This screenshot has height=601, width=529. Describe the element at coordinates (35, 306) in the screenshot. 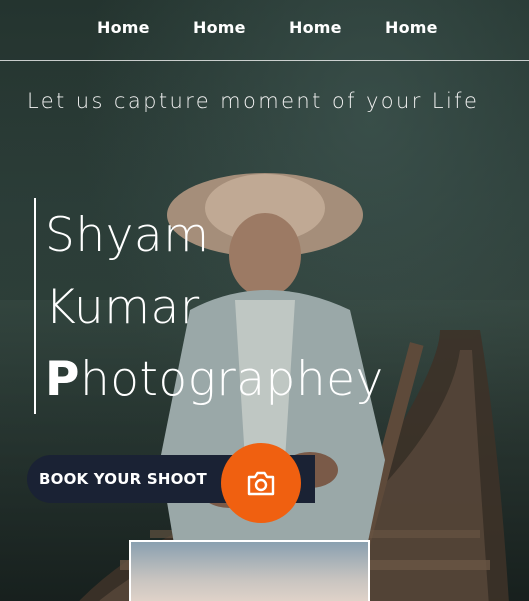

I see `title-accent-bar` at that location.